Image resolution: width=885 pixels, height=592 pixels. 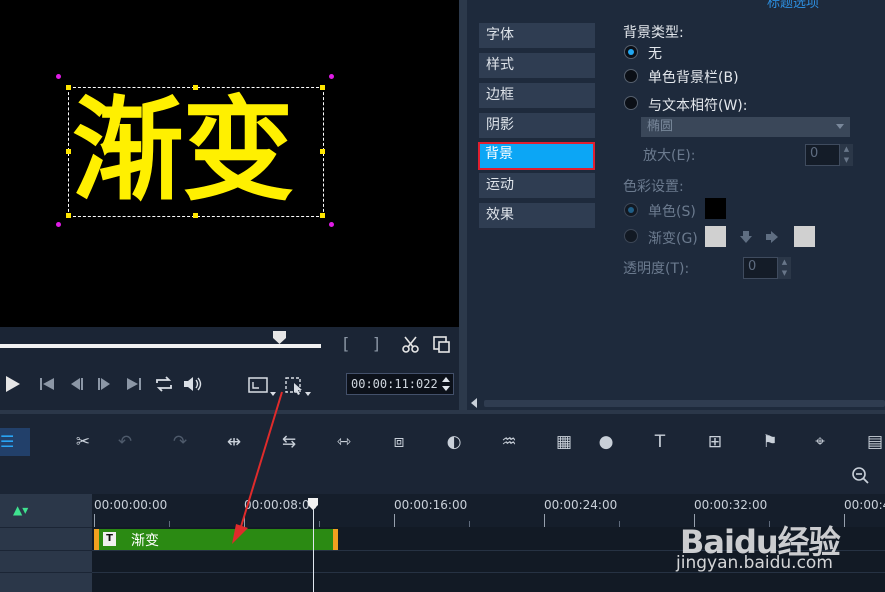 What do you see at coordinates (537, 65) in the screenshot?
I see `tab-style: 样式` at bounding box center [537, 65].